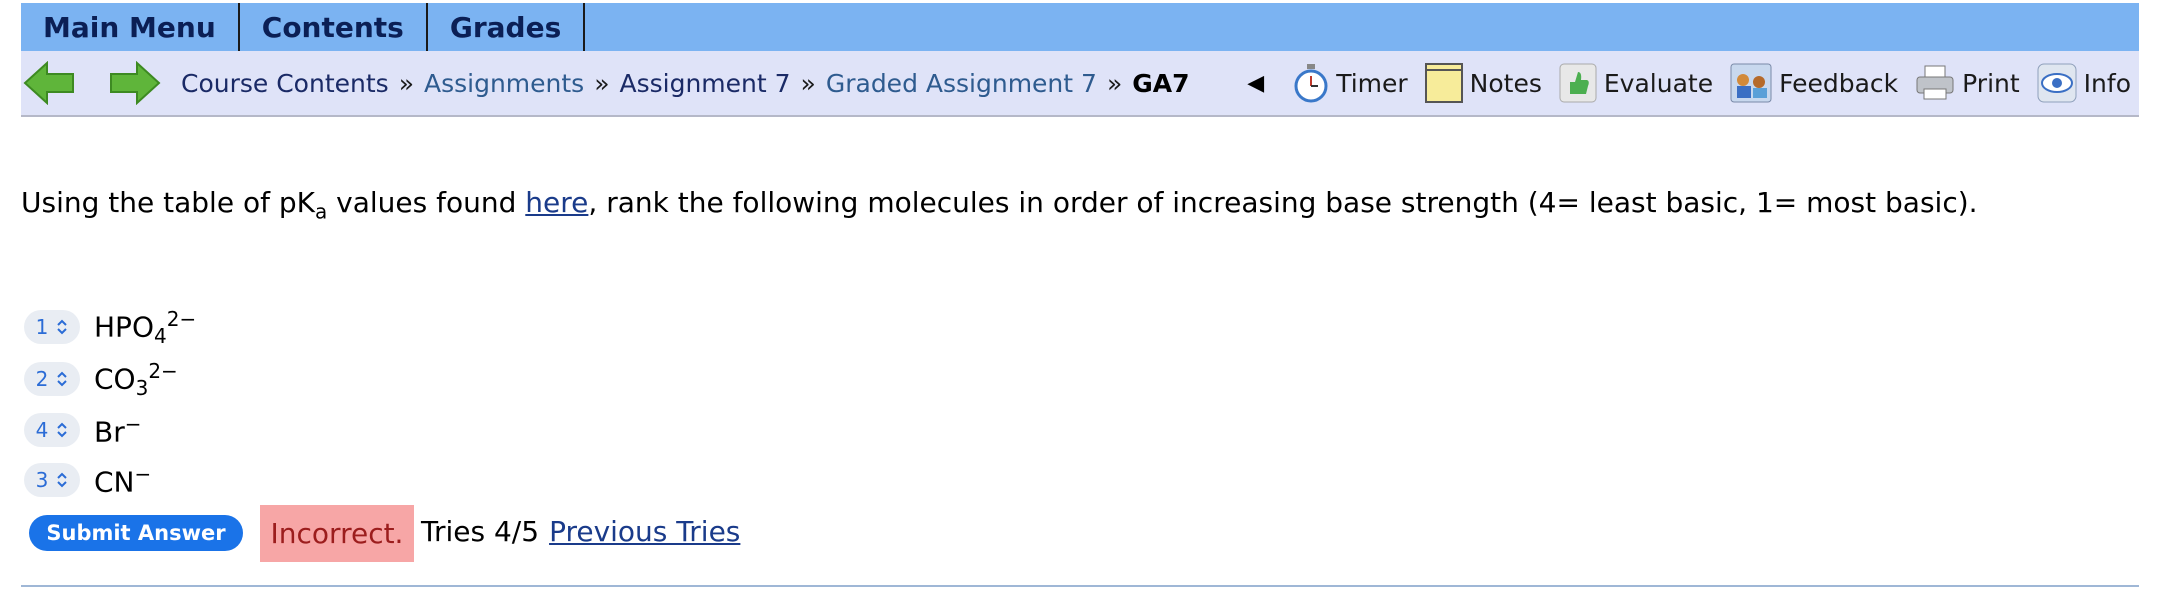 The image size is (2160, 591). I want to click on evaluate-label: Evaluate, so click(1658, 83).